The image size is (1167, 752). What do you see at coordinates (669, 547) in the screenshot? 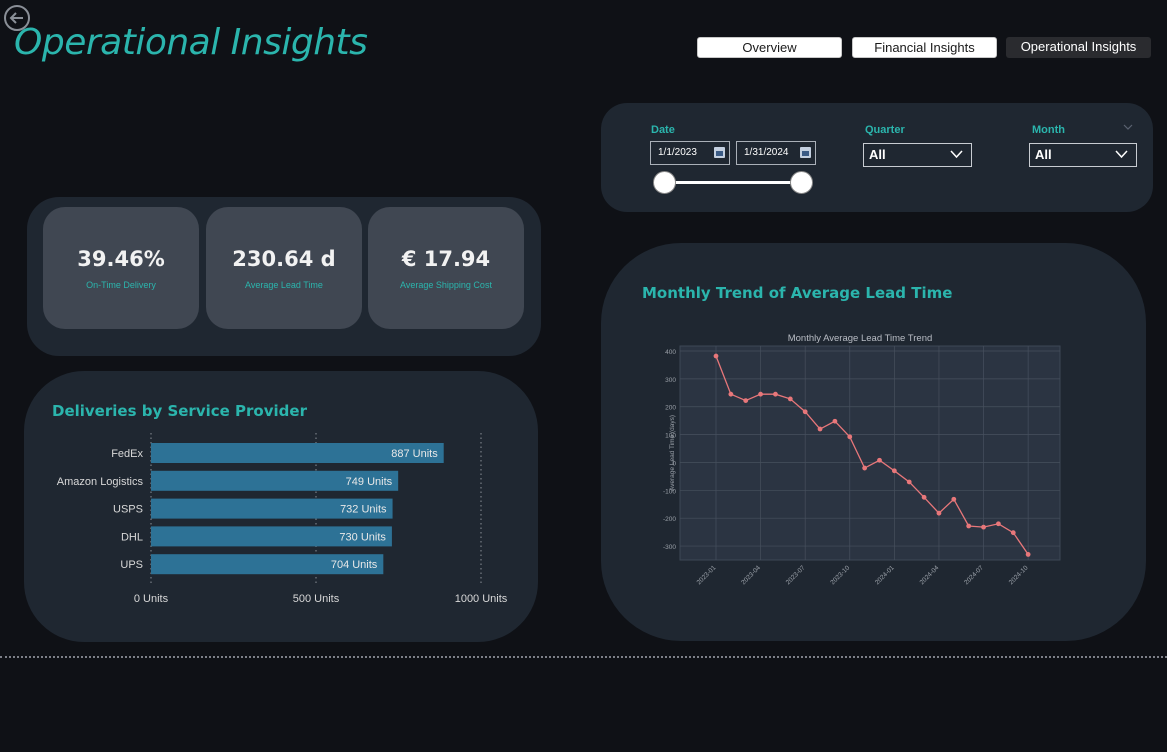
I see `y-tick-label: -300` at bounding box center [669, 547].